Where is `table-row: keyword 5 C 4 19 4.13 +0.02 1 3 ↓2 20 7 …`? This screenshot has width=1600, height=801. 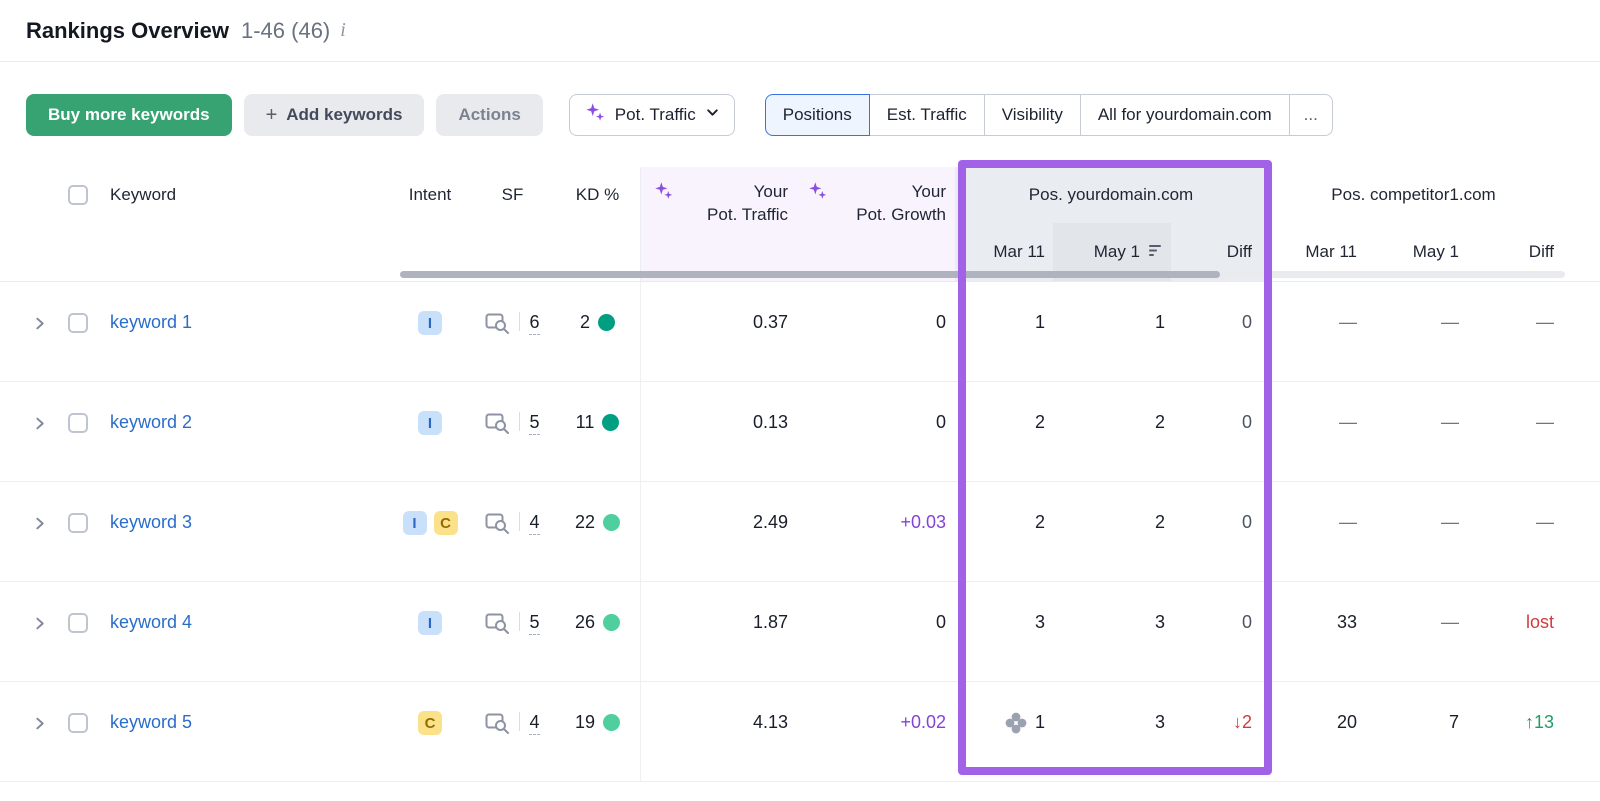 table-row: keyword 5 C 4 19 4.13 +0.02 1 3 ↓2 20 7 … is located at coordinates (800, 732).